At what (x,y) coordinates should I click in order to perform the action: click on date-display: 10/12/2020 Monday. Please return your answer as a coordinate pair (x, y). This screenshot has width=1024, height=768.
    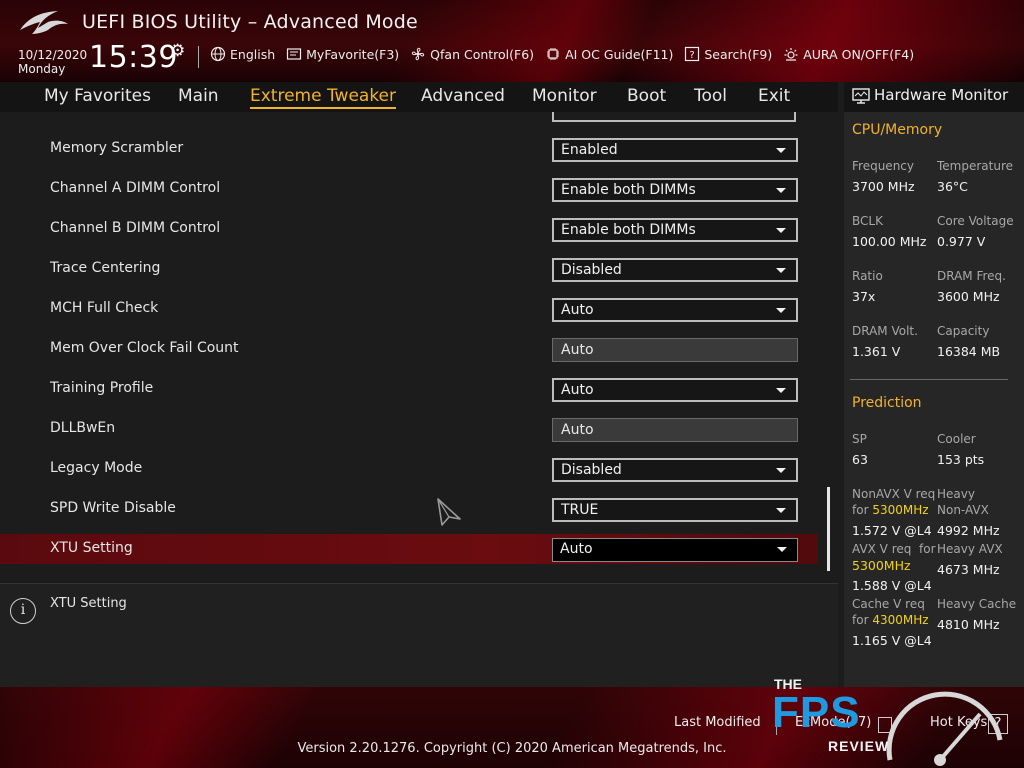
    Looking at the image, I should click on (52, 62).